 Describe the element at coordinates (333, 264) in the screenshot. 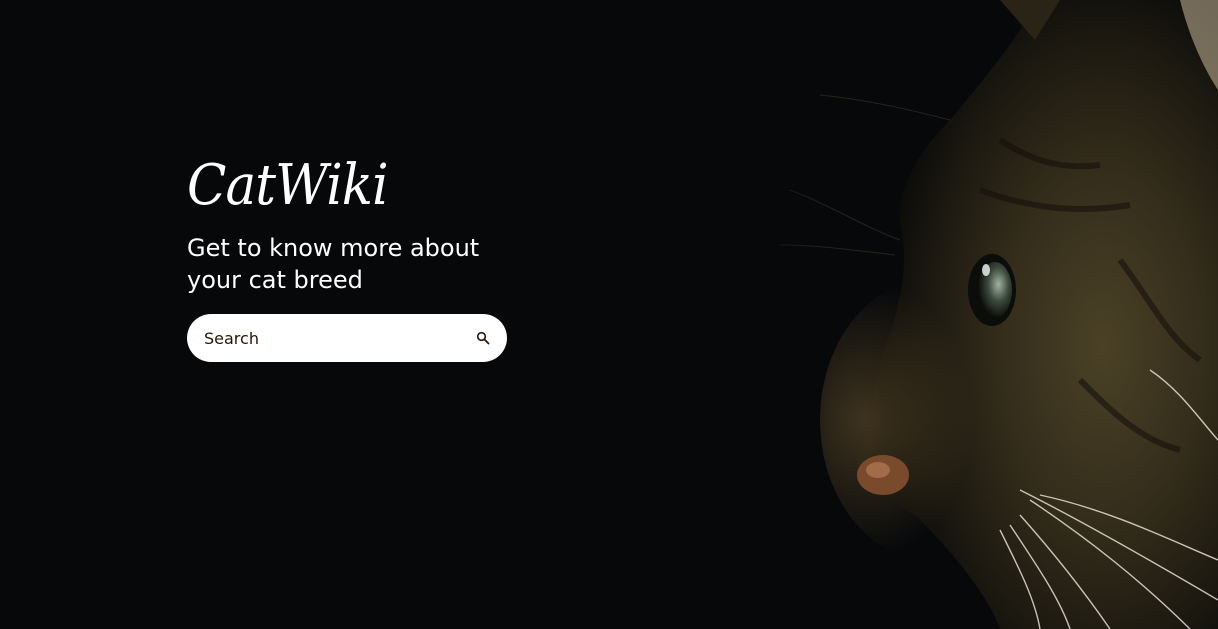

I see `hero-tagline: Get to know more about your cat breed` at that location.